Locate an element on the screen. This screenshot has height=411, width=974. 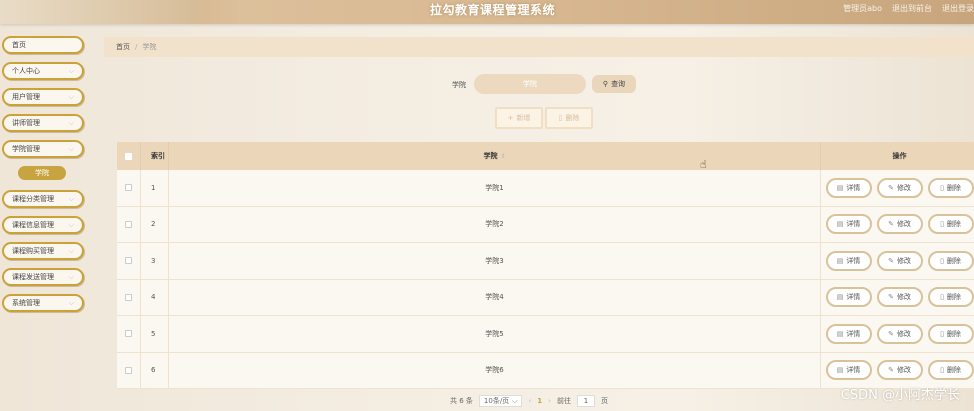
batch-delete-button: ▯ 删除 is located at coordinates (569, 118).